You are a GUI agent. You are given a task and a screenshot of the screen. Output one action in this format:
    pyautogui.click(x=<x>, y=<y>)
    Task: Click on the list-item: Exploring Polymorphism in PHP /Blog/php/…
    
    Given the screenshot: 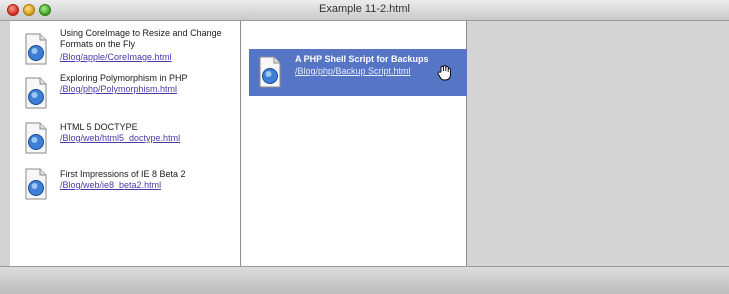 What is the action you would take?
    pyautogui.click(x=125, y=91)
    